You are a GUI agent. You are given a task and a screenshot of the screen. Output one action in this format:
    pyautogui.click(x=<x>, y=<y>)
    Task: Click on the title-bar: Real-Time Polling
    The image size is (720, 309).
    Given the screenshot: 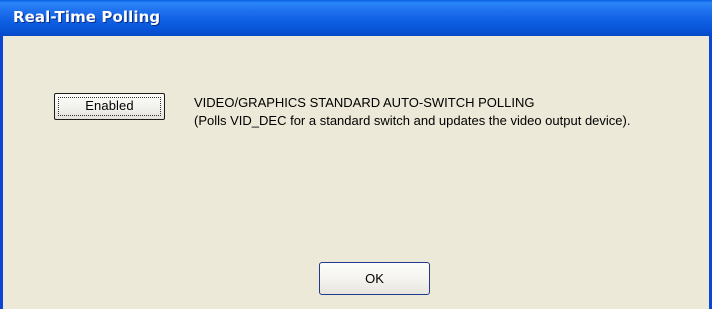 What is the action you would take?
    pyautogui.click(x=356, y=18)
    